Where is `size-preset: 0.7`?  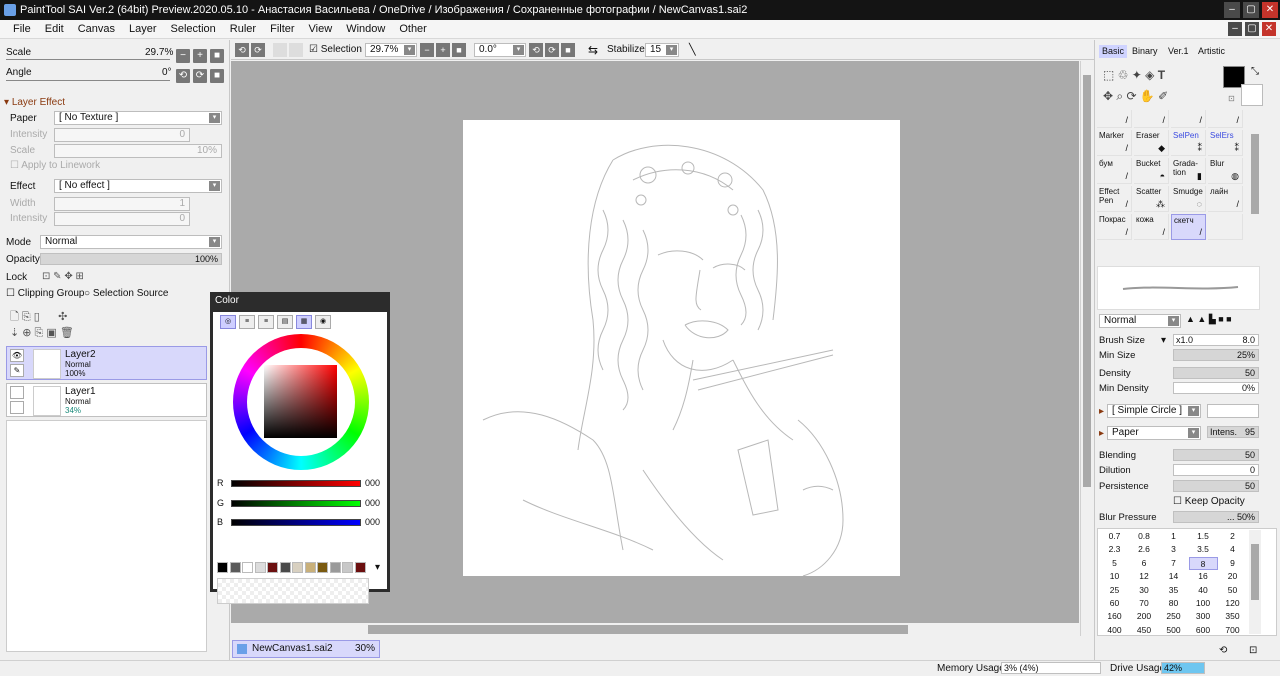 size-preset: 0.7 is located at coordinates (1114, 536).